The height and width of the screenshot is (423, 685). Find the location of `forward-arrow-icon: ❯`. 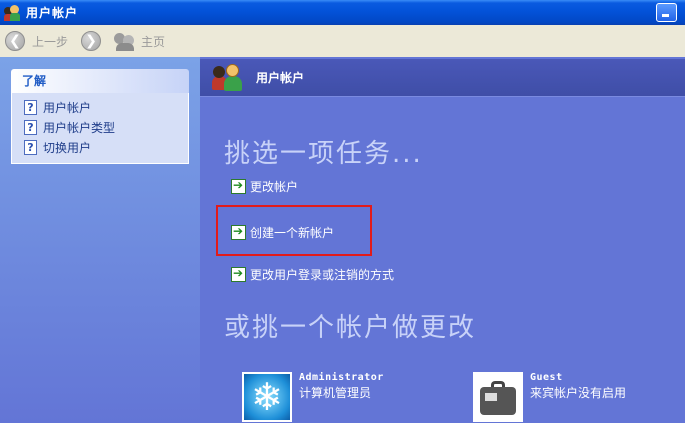

forward-arrow-icon: ❯ is located at coordinates (91, 41).